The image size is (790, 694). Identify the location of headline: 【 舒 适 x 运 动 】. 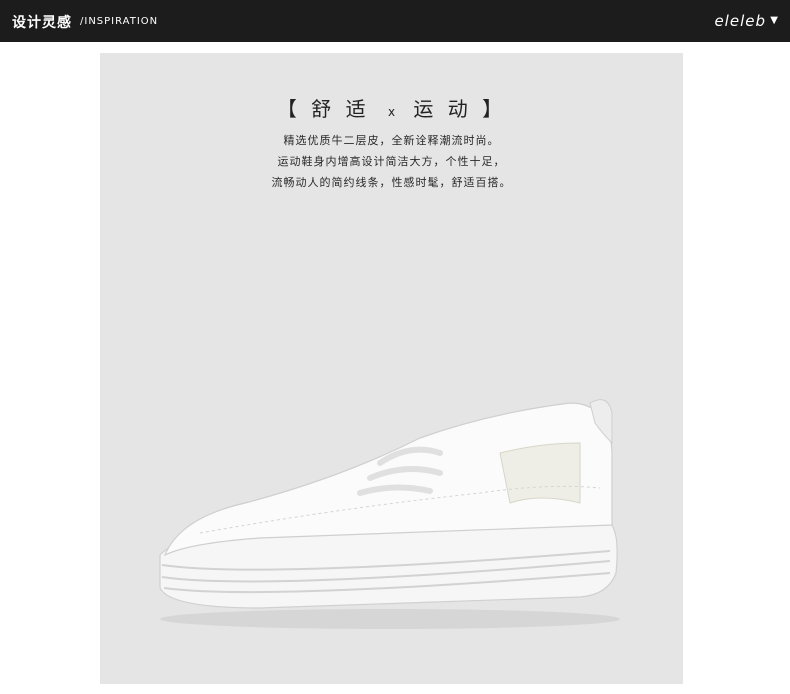
(391, 107).